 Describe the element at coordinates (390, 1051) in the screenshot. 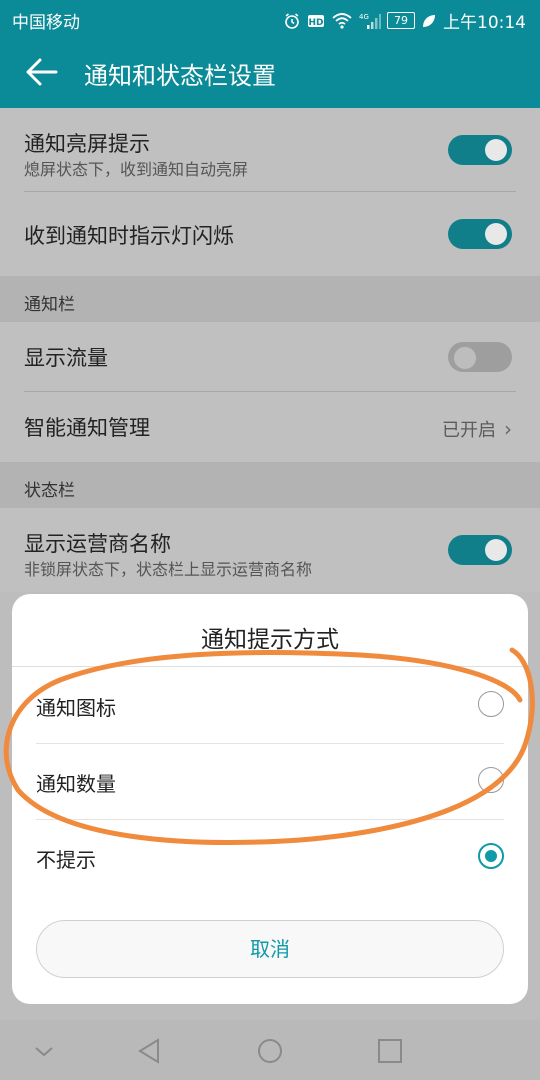

I see `recents-square-icon` at that location.